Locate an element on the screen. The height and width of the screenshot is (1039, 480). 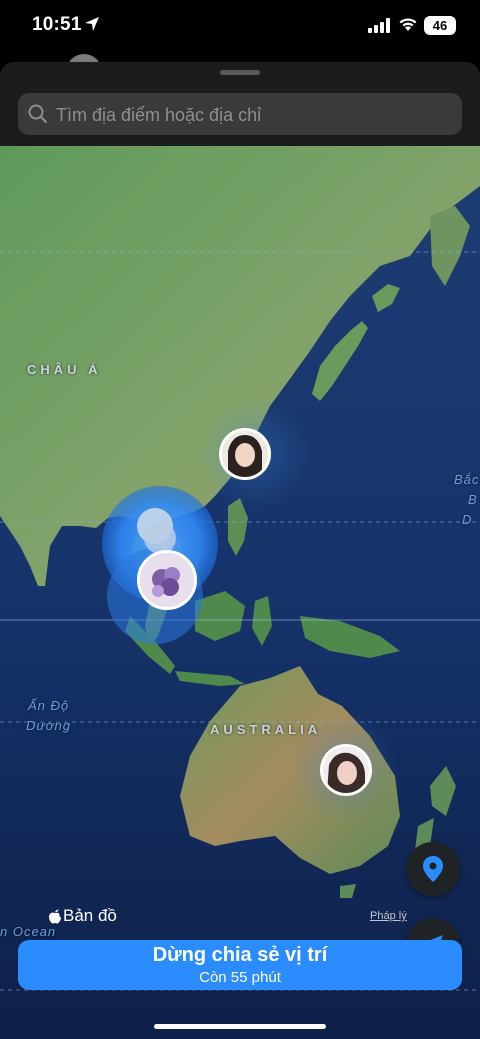
friend-avatar-japan is located at coordinates (245, 454).